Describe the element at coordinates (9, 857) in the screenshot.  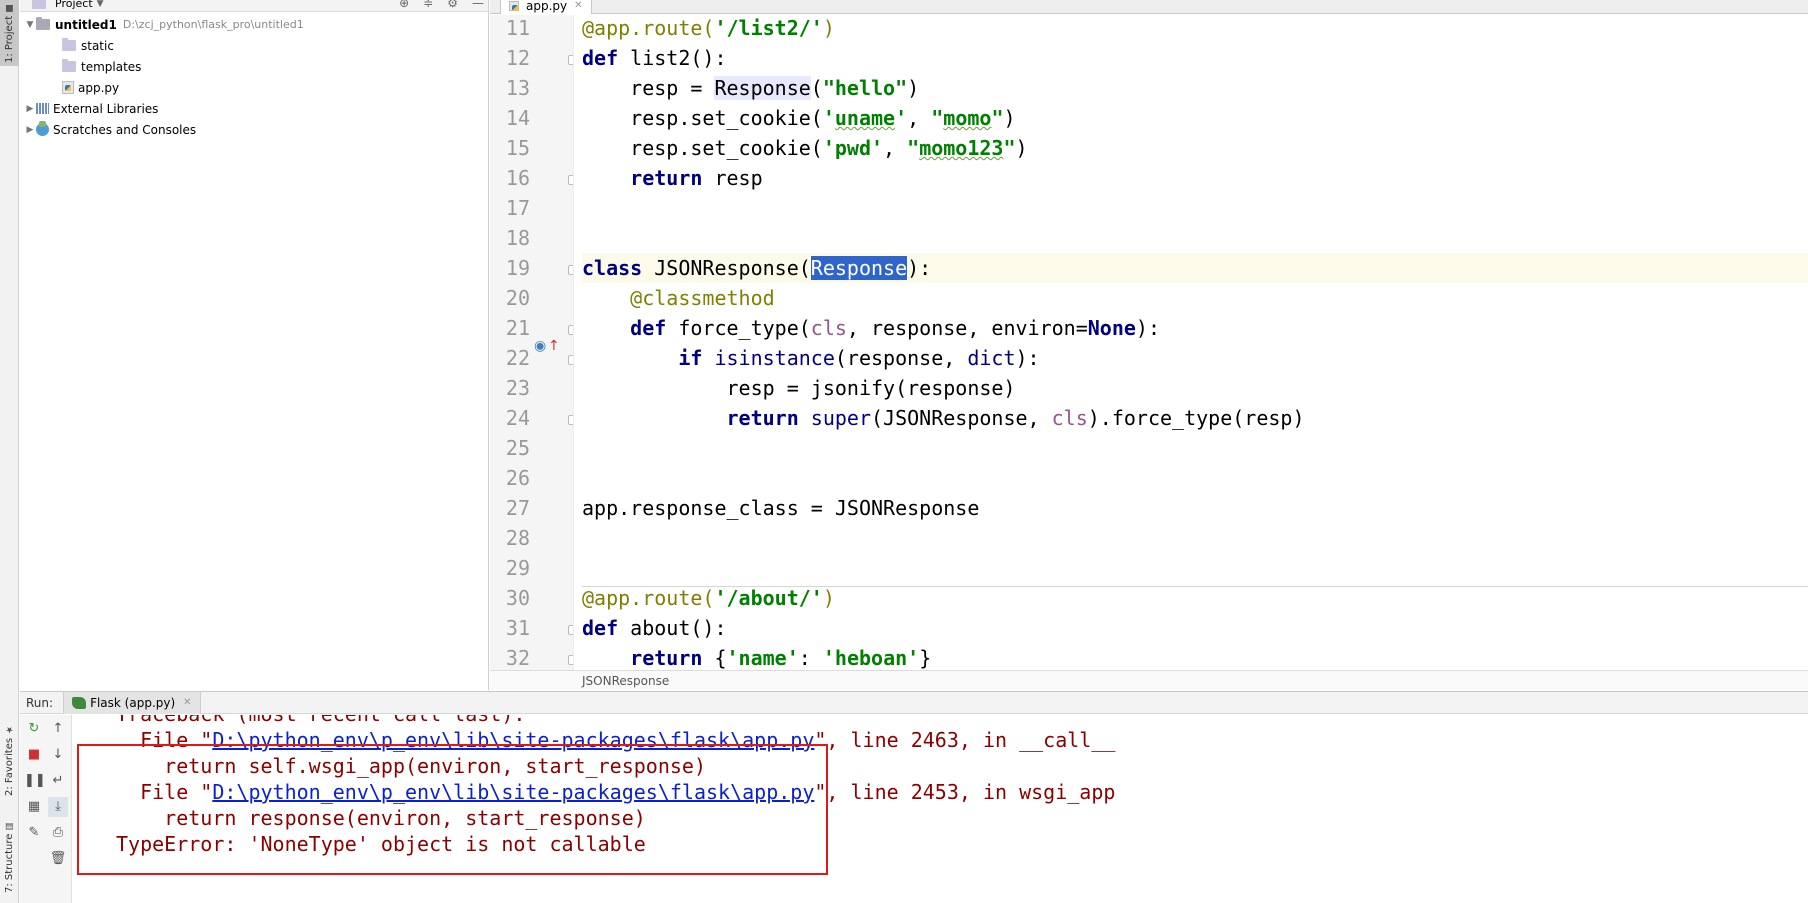
I see `structure-tool-tab: 7: Structure ▤` at that location.